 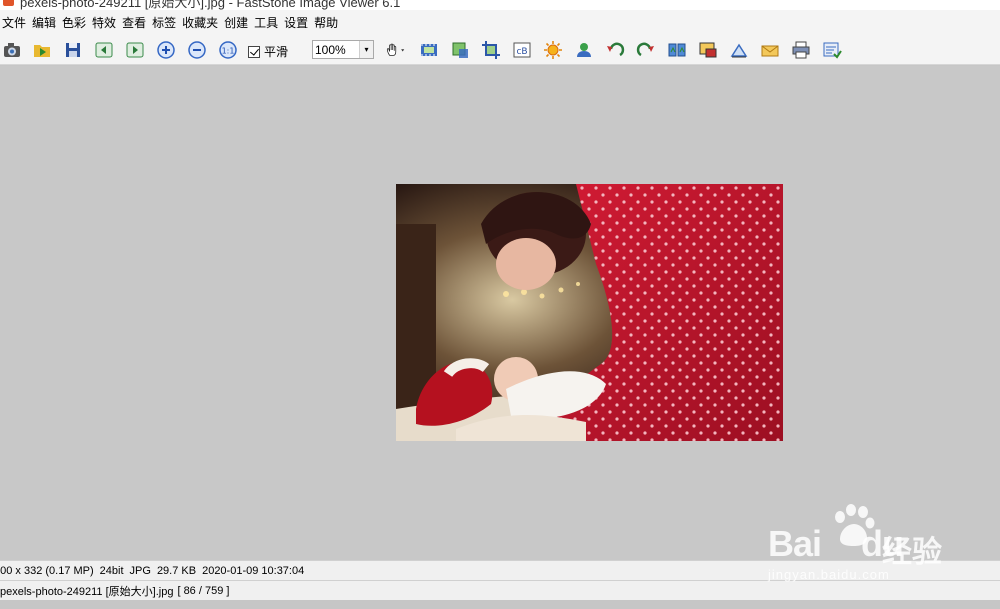 I want to click on menu-help: 帮助, so click(x=328, y=22).